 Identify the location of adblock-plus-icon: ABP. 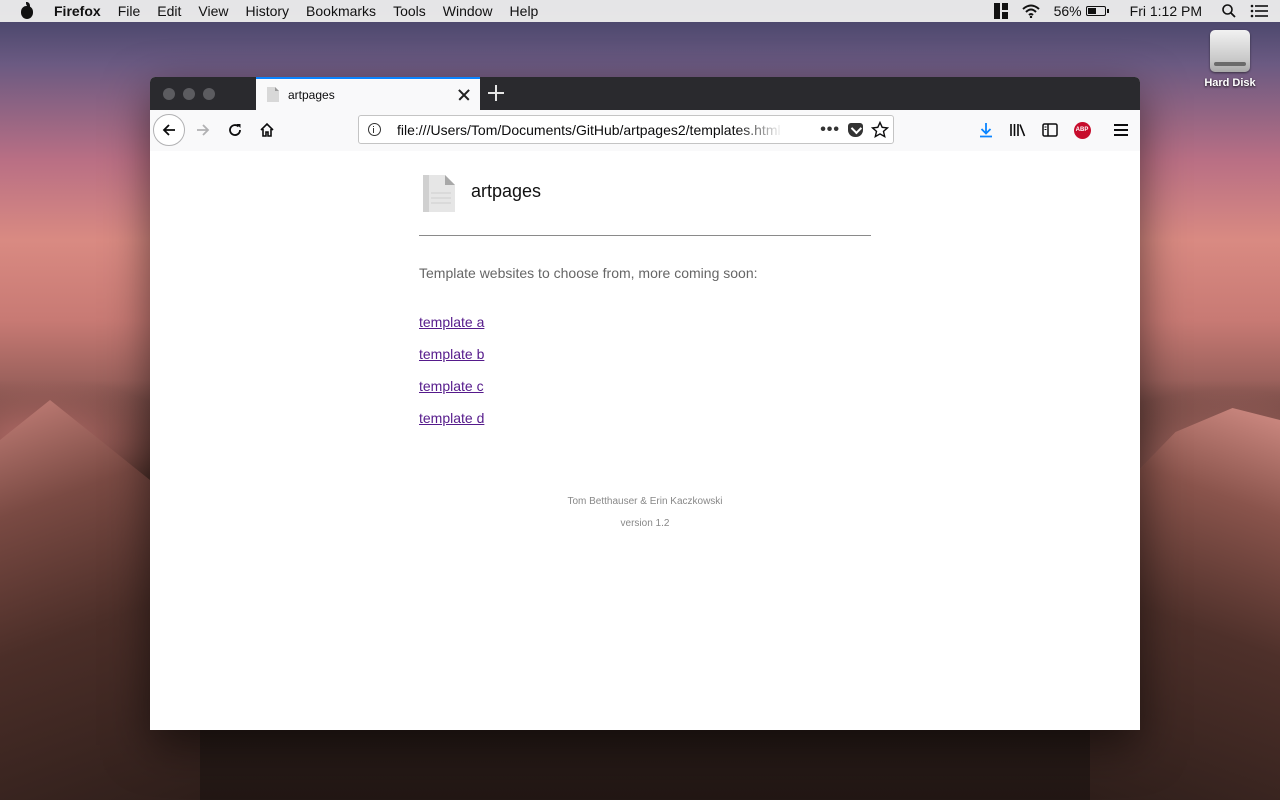
(1082, 130).